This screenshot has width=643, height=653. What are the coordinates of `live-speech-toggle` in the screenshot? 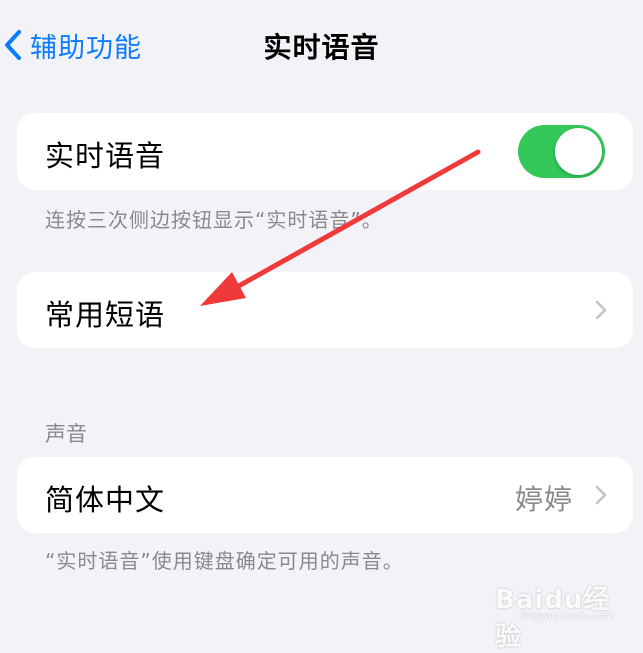 It's located at (561, 151).